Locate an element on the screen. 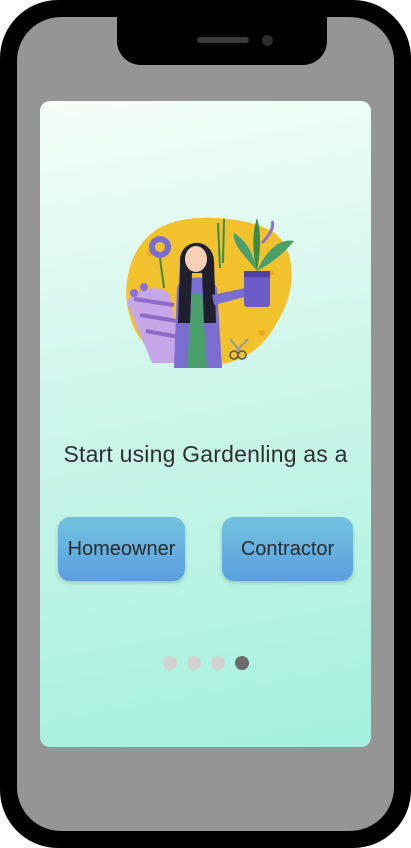 The height and width of the screenshot is (848, 411). notch is located at coordinates (222, 41).